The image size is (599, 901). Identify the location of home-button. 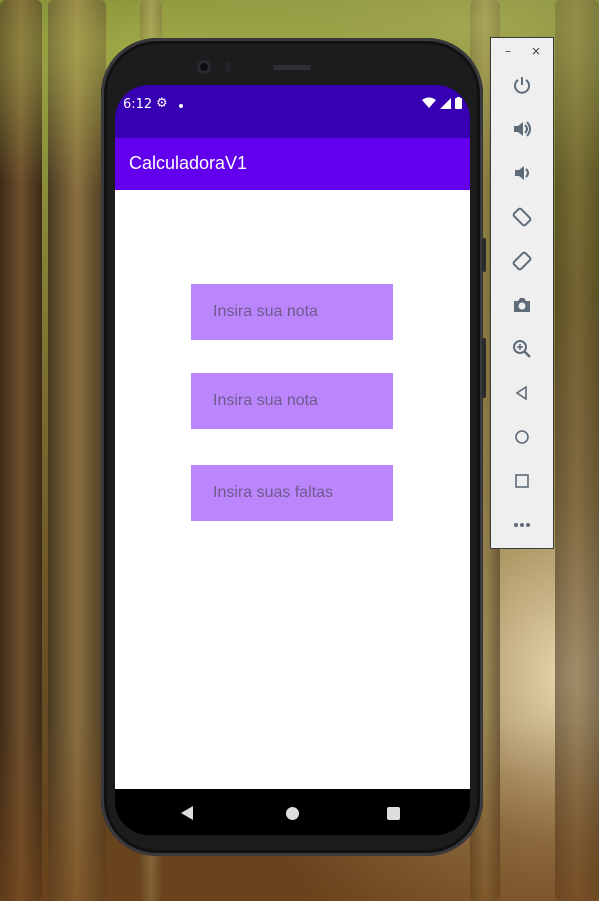
(522, 437).